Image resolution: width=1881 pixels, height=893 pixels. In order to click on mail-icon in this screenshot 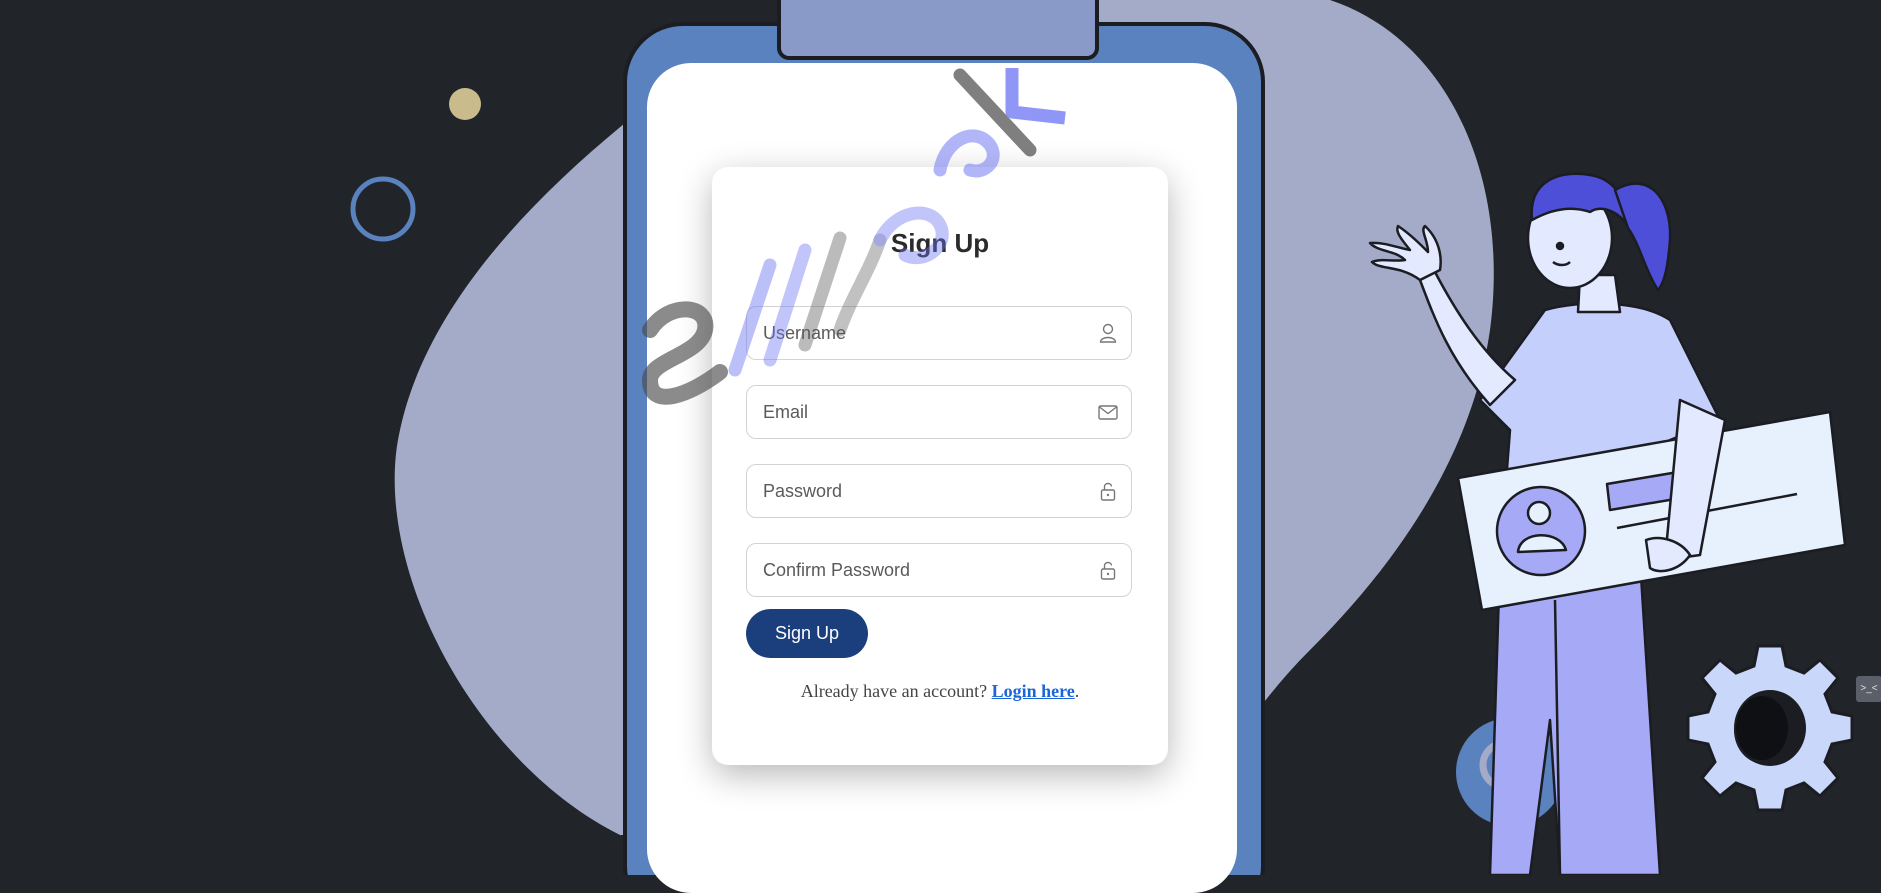, I will do `click(1108, 412)`.